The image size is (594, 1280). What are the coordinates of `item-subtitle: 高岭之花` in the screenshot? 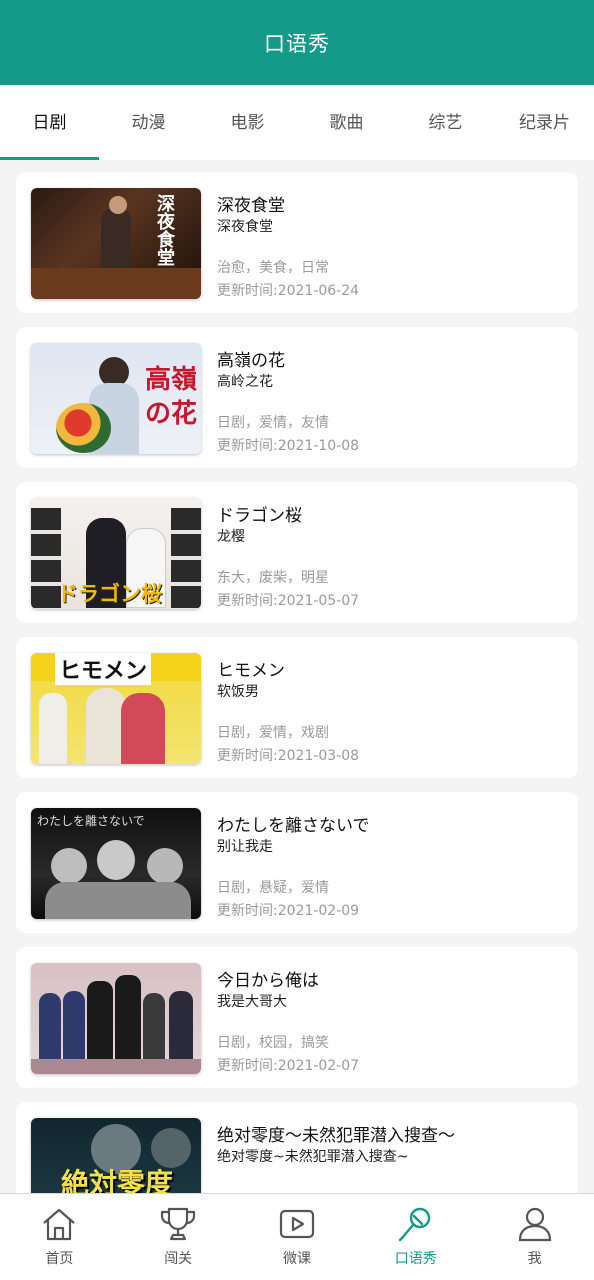 It's located at (245, 382).